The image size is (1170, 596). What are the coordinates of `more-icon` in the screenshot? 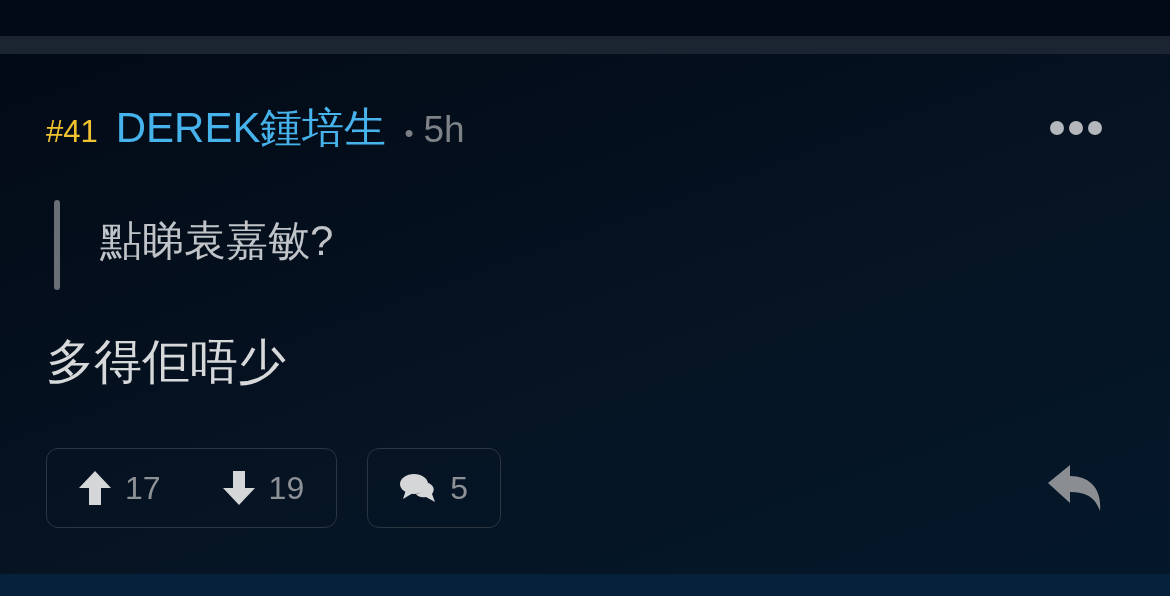 It's located at (1076, 128).